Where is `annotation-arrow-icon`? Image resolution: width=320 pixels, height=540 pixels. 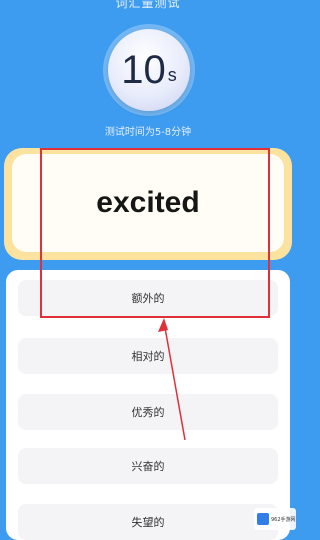
annotation-arrow-icon is located at coordinates (172, 379).